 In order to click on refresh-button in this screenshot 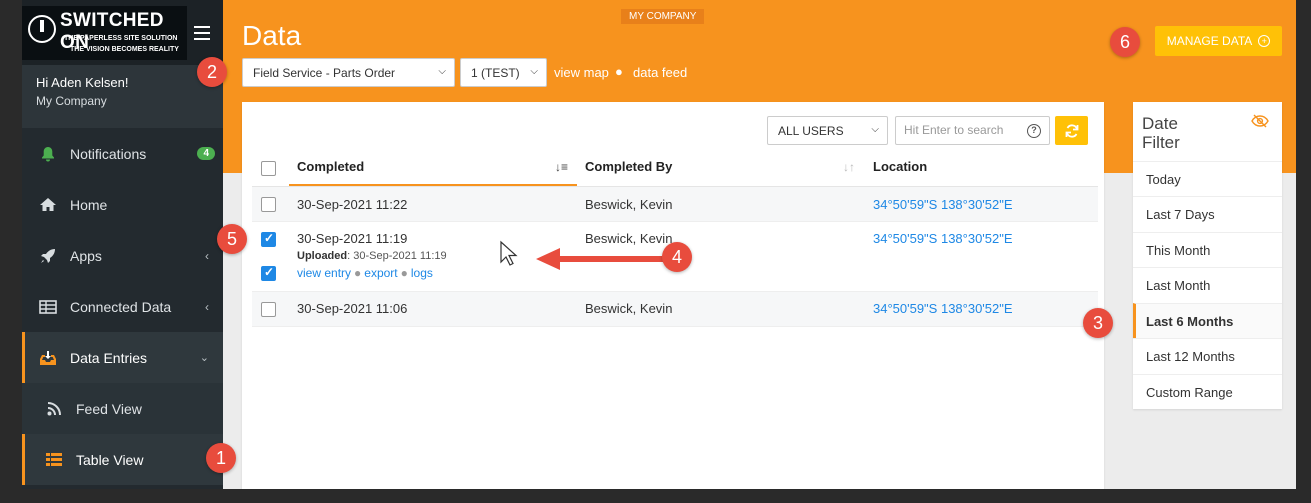, I will do `click(1071, 130)`.